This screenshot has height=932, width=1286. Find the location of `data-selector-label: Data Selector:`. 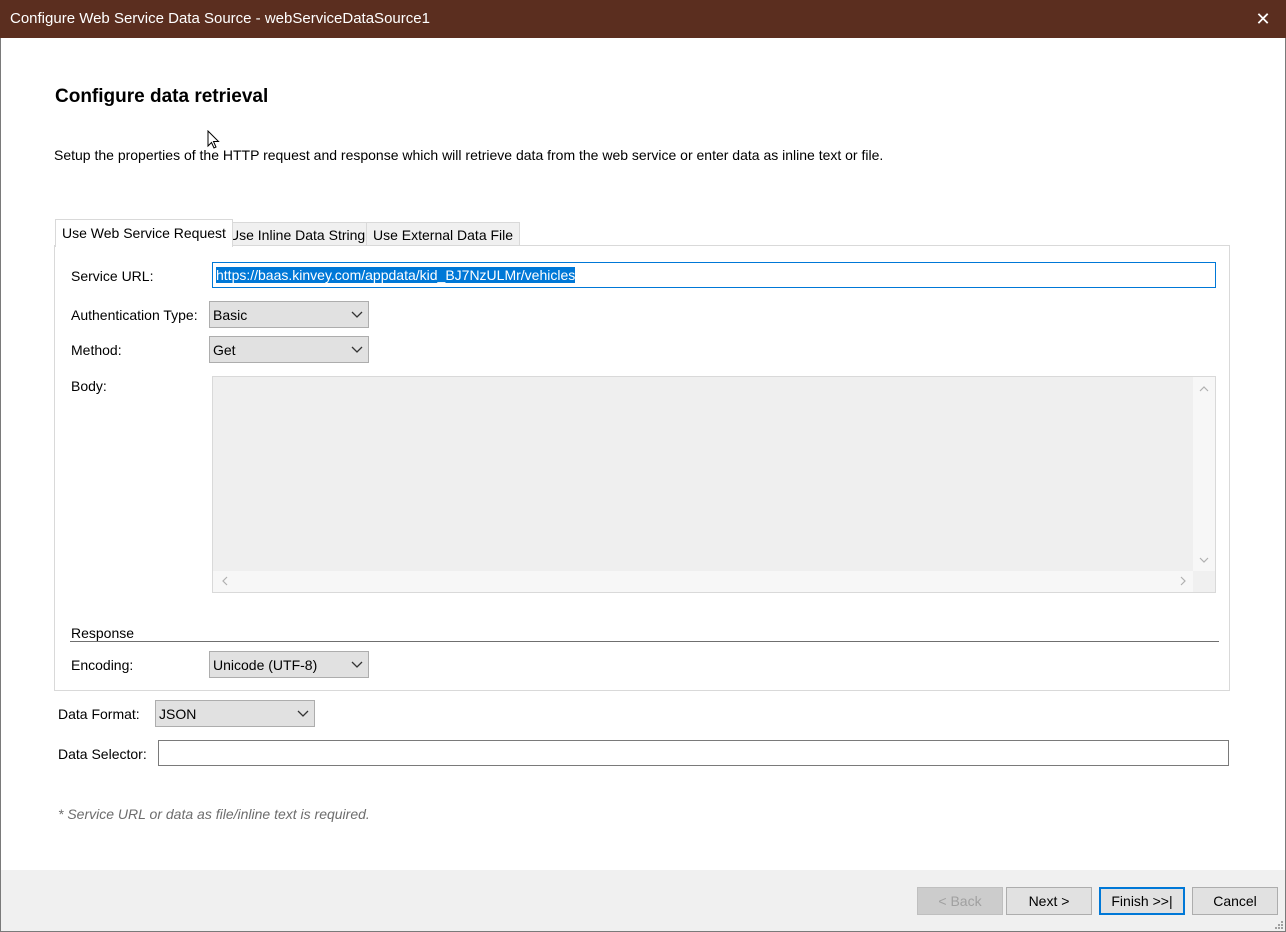

data-selector-label: Data Selector: is located at coordinates (102, 754).